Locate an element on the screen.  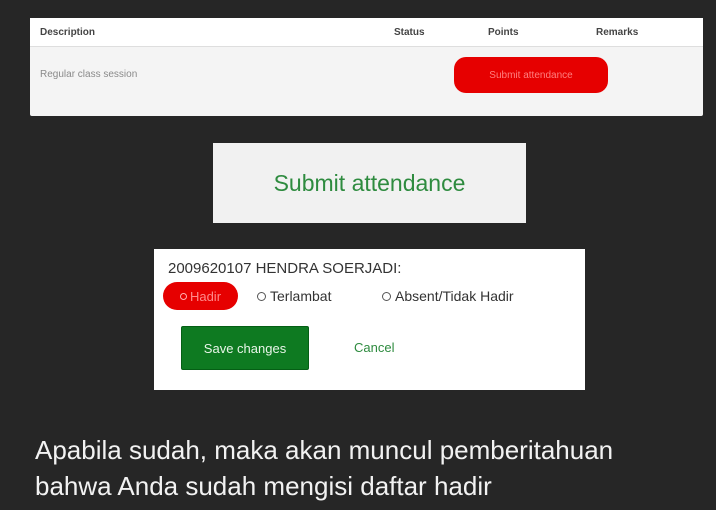
radio-terlambat: Terlambat is located at coordinates (294, 296).